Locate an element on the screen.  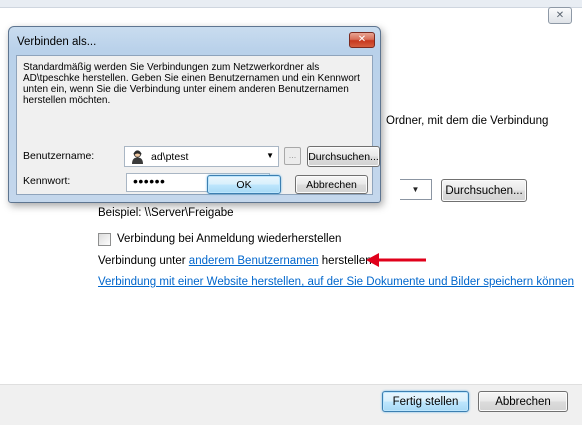
wizard-cancel-button: Abbrechen is located at coordinates (523, 401).